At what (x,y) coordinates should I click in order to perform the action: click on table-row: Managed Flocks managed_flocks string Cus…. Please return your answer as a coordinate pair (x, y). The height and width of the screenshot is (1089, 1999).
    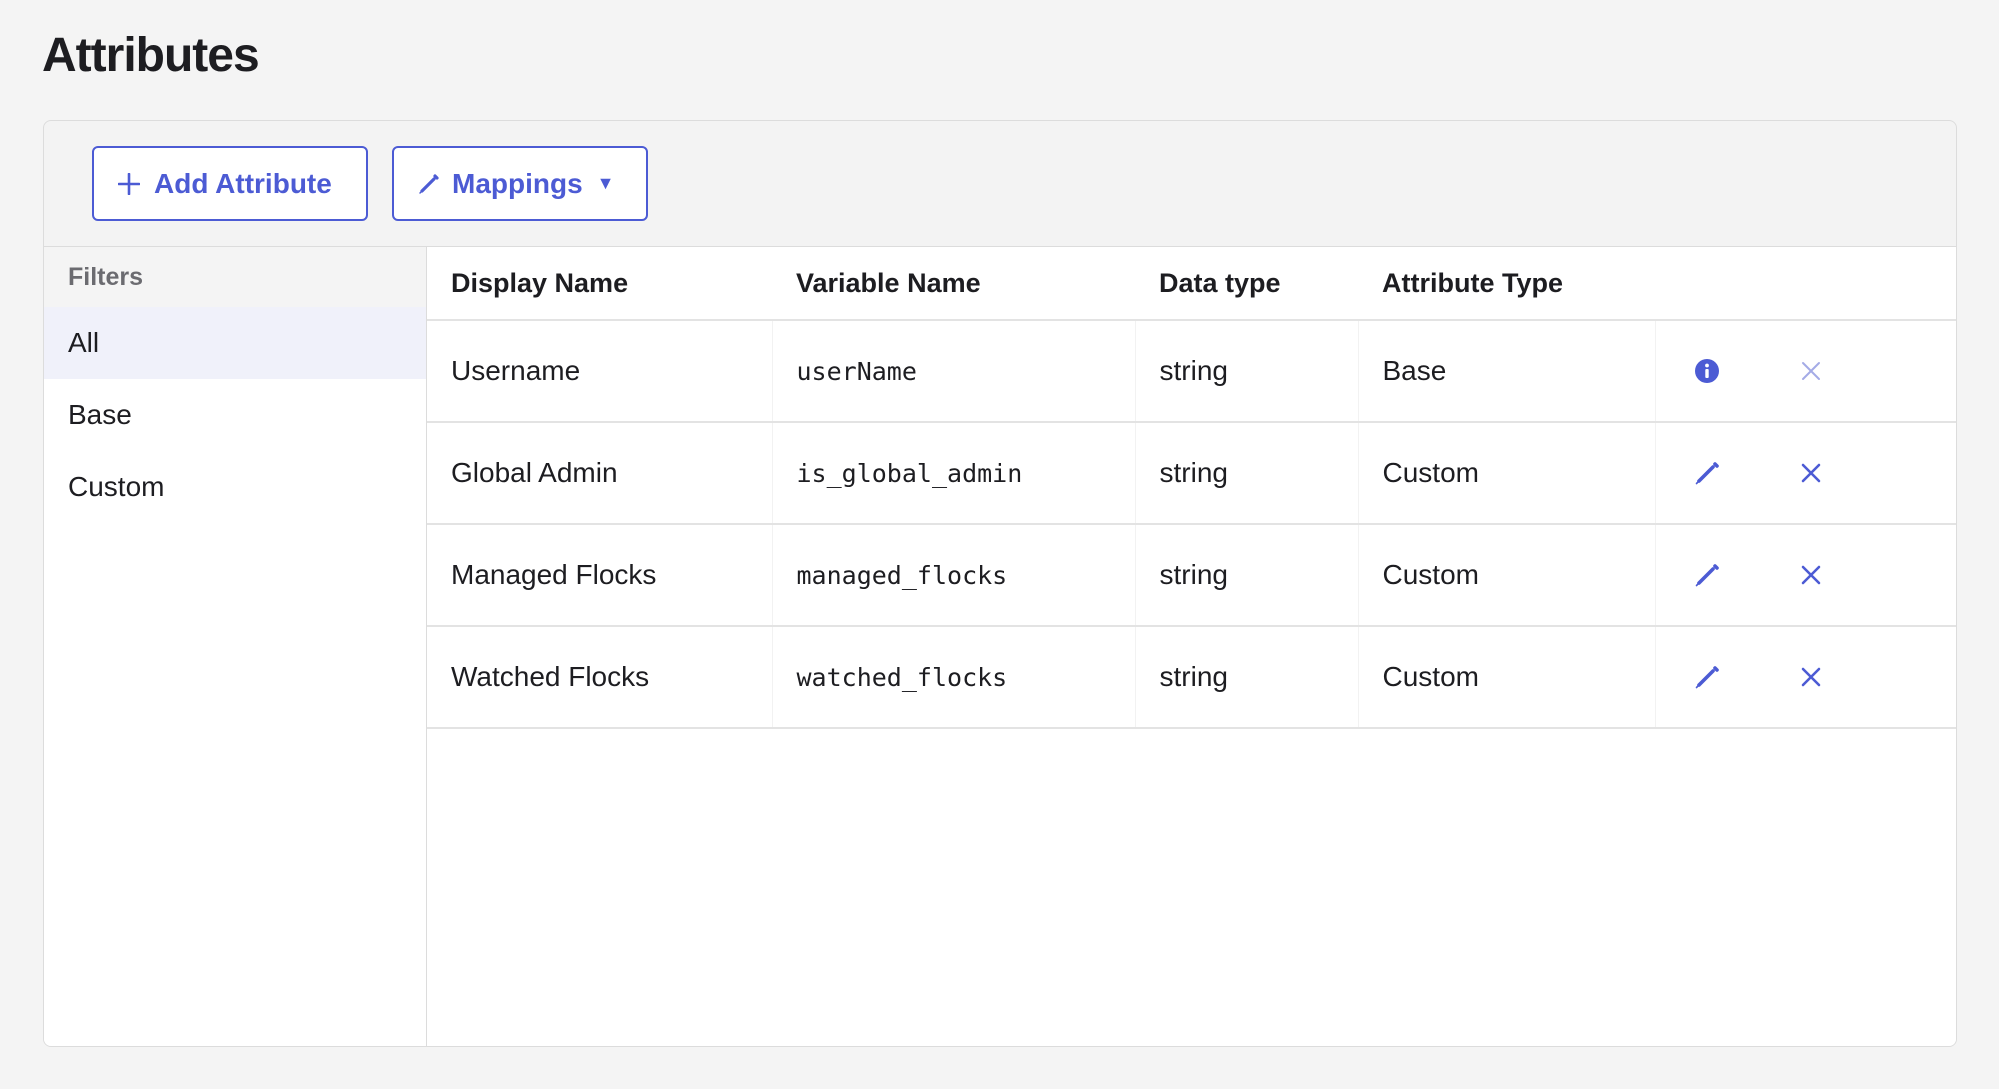
    Looking at the image, I should click on (1191, 575).